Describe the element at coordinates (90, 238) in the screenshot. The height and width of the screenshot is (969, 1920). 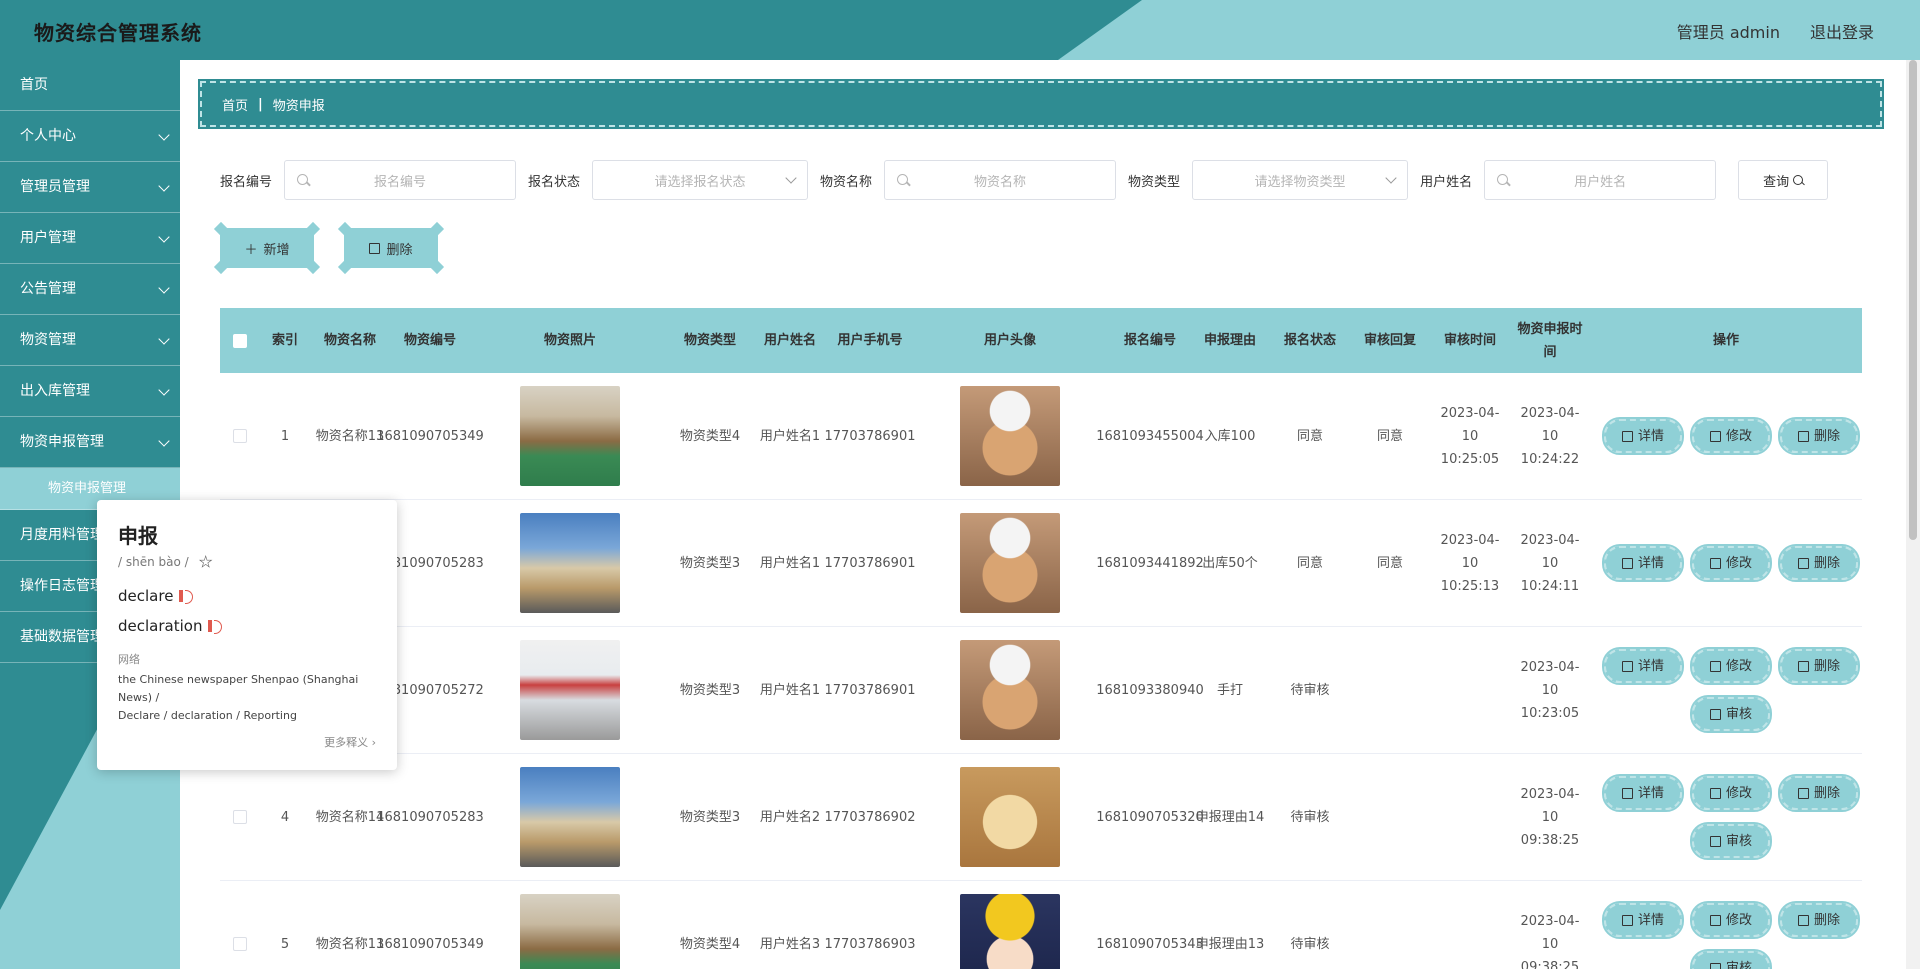
I see `sidebar-item-3: 用户管理` at that location.